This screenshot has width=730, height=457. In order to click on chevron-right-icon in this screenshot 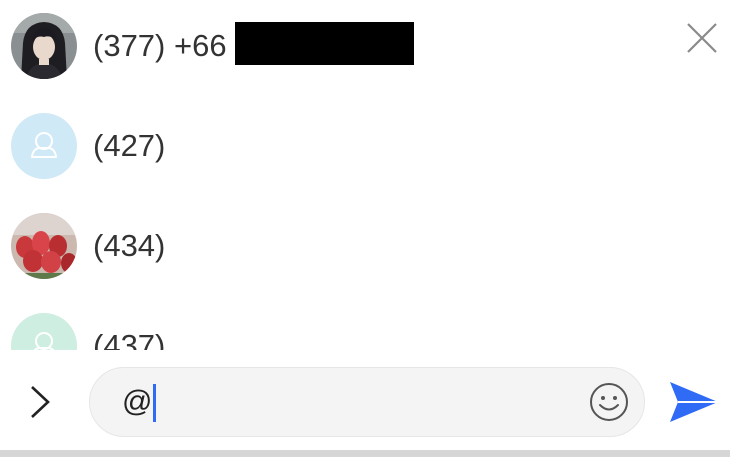, I will do `click(41, 402)`.